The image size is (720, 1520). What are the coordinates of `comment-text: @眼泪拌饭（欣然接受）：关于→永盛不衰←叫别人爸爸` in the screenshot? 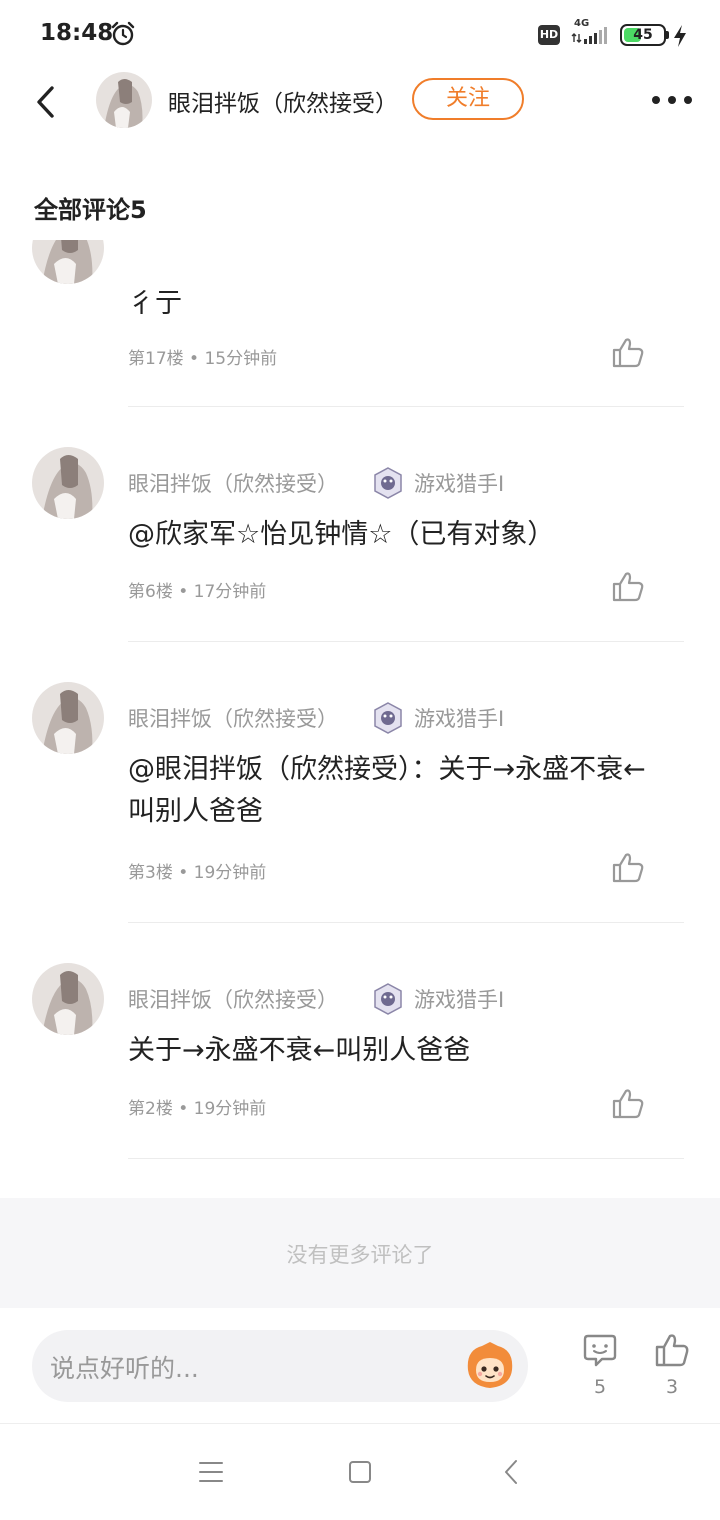 It's located at (387, 790).